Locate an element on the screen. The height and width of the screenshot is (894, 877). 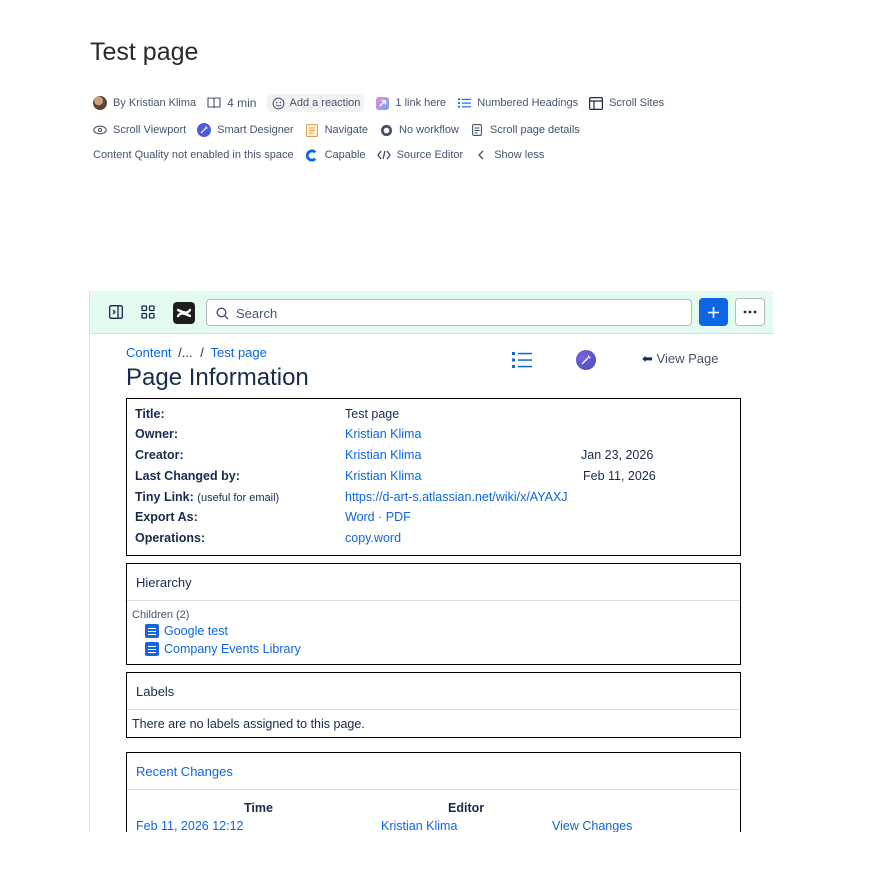
navigate-button: Navigate is located at coordinates (336, 130).